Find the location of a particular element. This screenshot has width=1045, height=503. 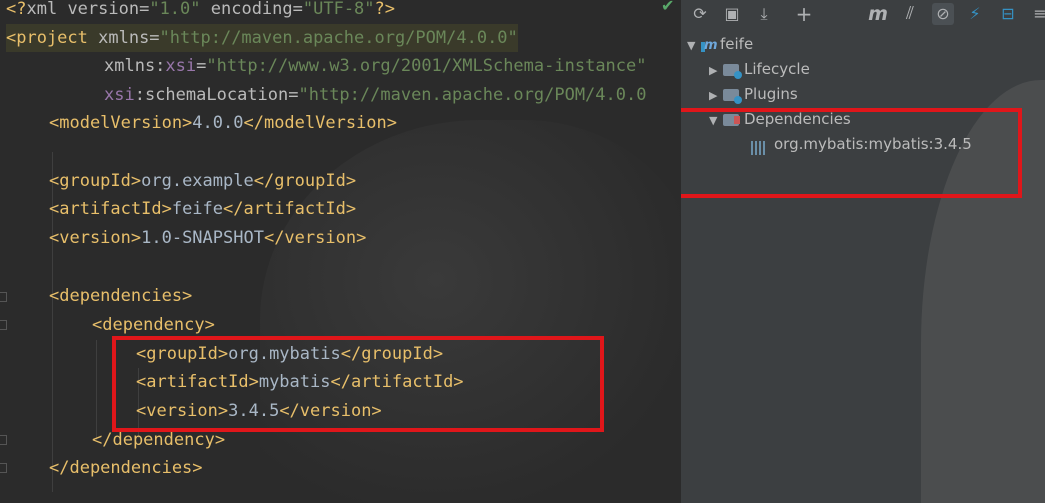

download-icon: ⤓ is located at coordinates (764, 14).